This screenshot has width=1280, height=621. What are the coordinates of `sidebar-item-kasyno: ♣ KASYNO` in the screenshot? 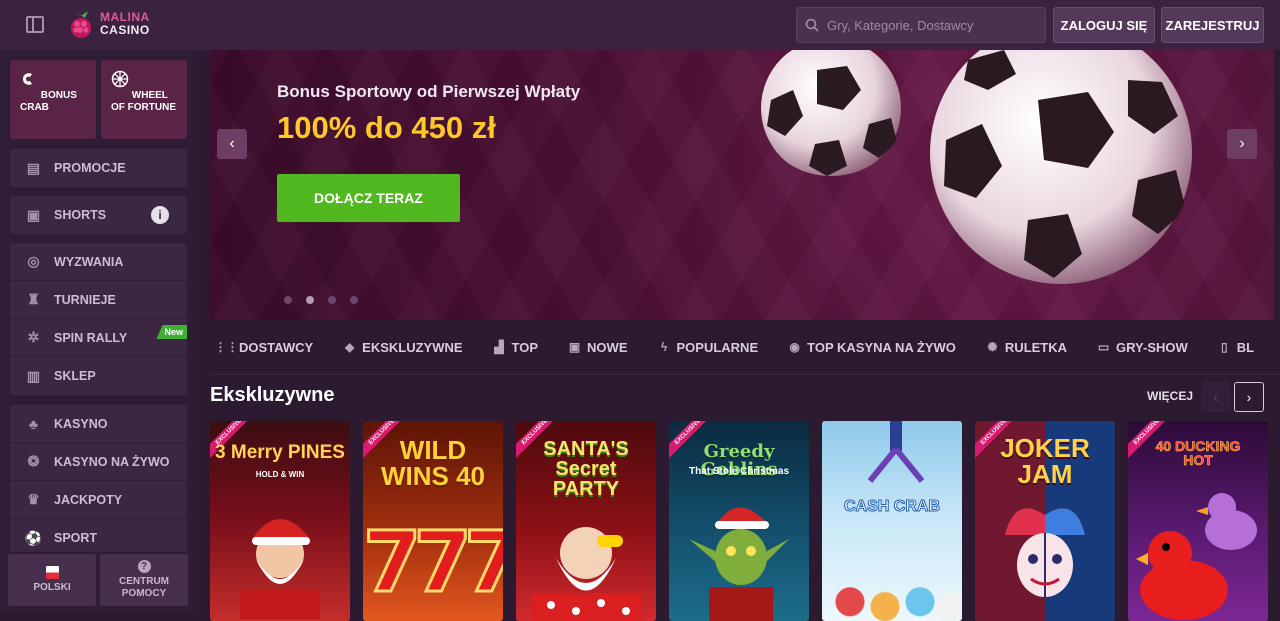 It's located at (98, 424).